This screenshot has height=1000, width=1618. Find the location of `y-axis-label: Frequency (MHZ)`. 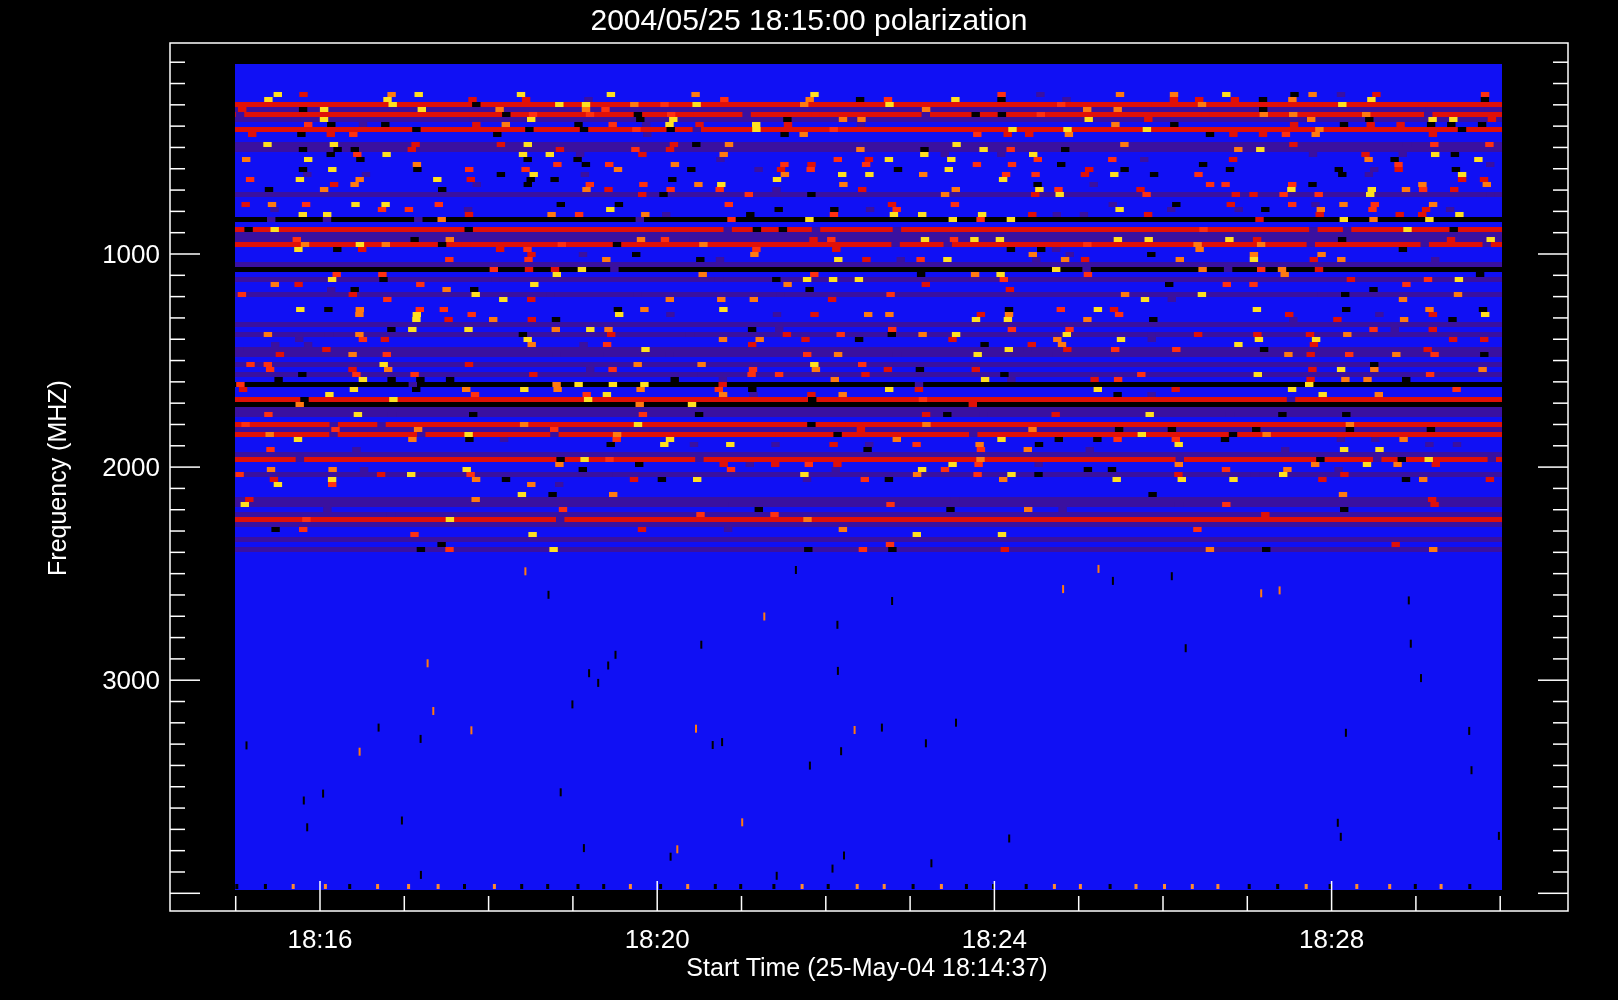

y-axis-label: Frequency (MHZ) is located at coordinates (57, 478).